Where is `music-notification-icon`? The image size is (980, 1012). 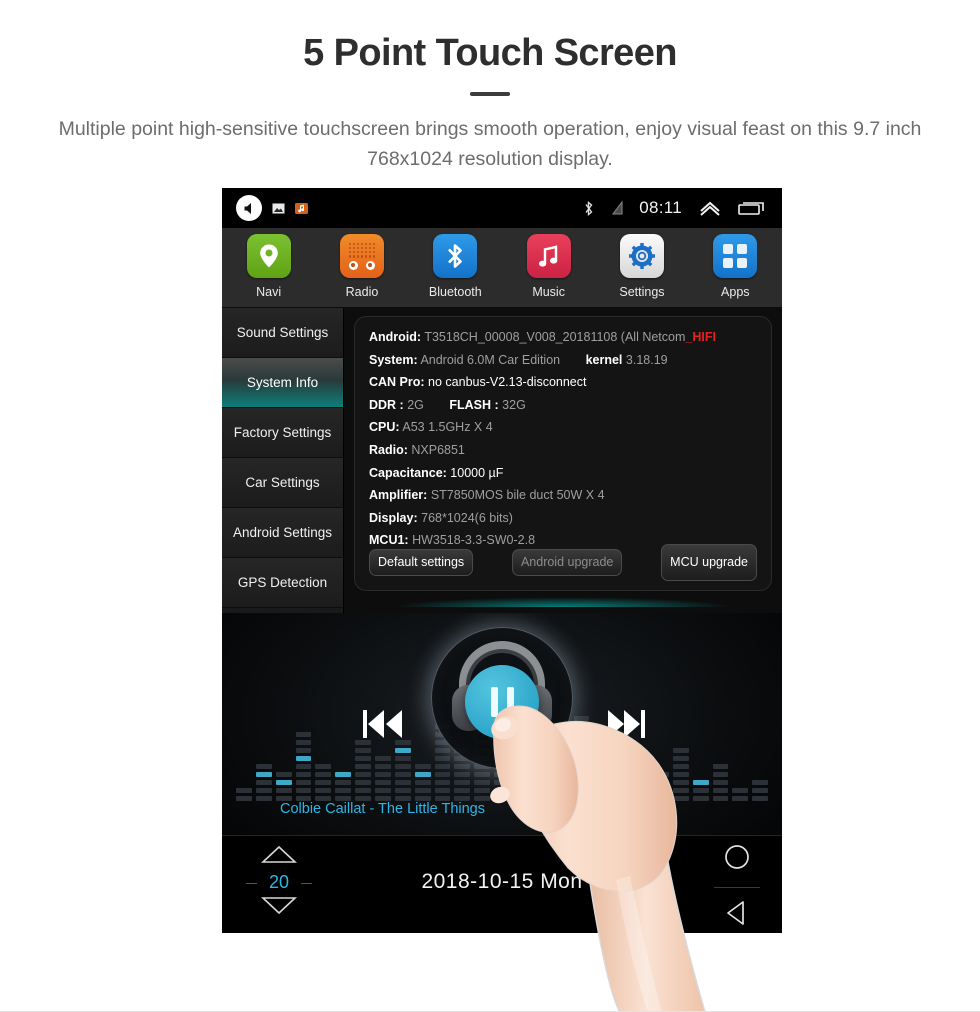
music-notification-icon is located at coordinates (301, 208).